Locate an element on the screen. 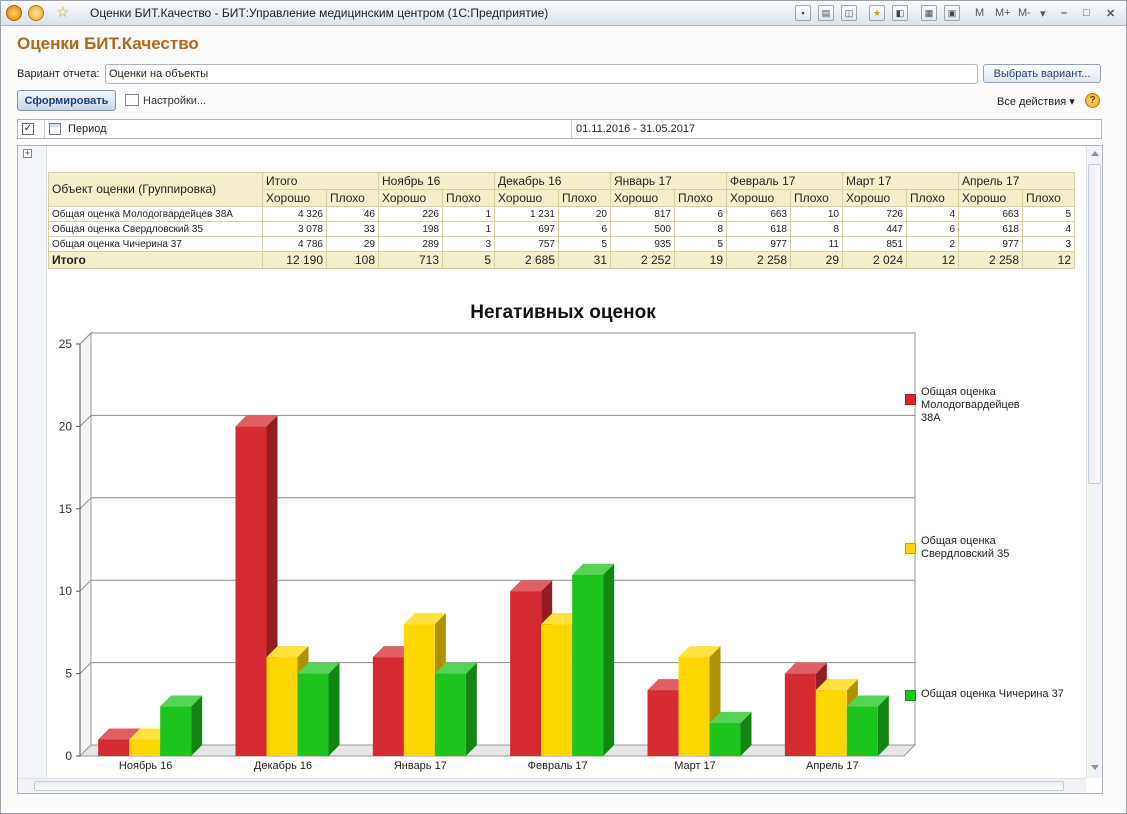 The image size is (1127, 814). vertical-scrollbar is located at coordinates (1094, 462).